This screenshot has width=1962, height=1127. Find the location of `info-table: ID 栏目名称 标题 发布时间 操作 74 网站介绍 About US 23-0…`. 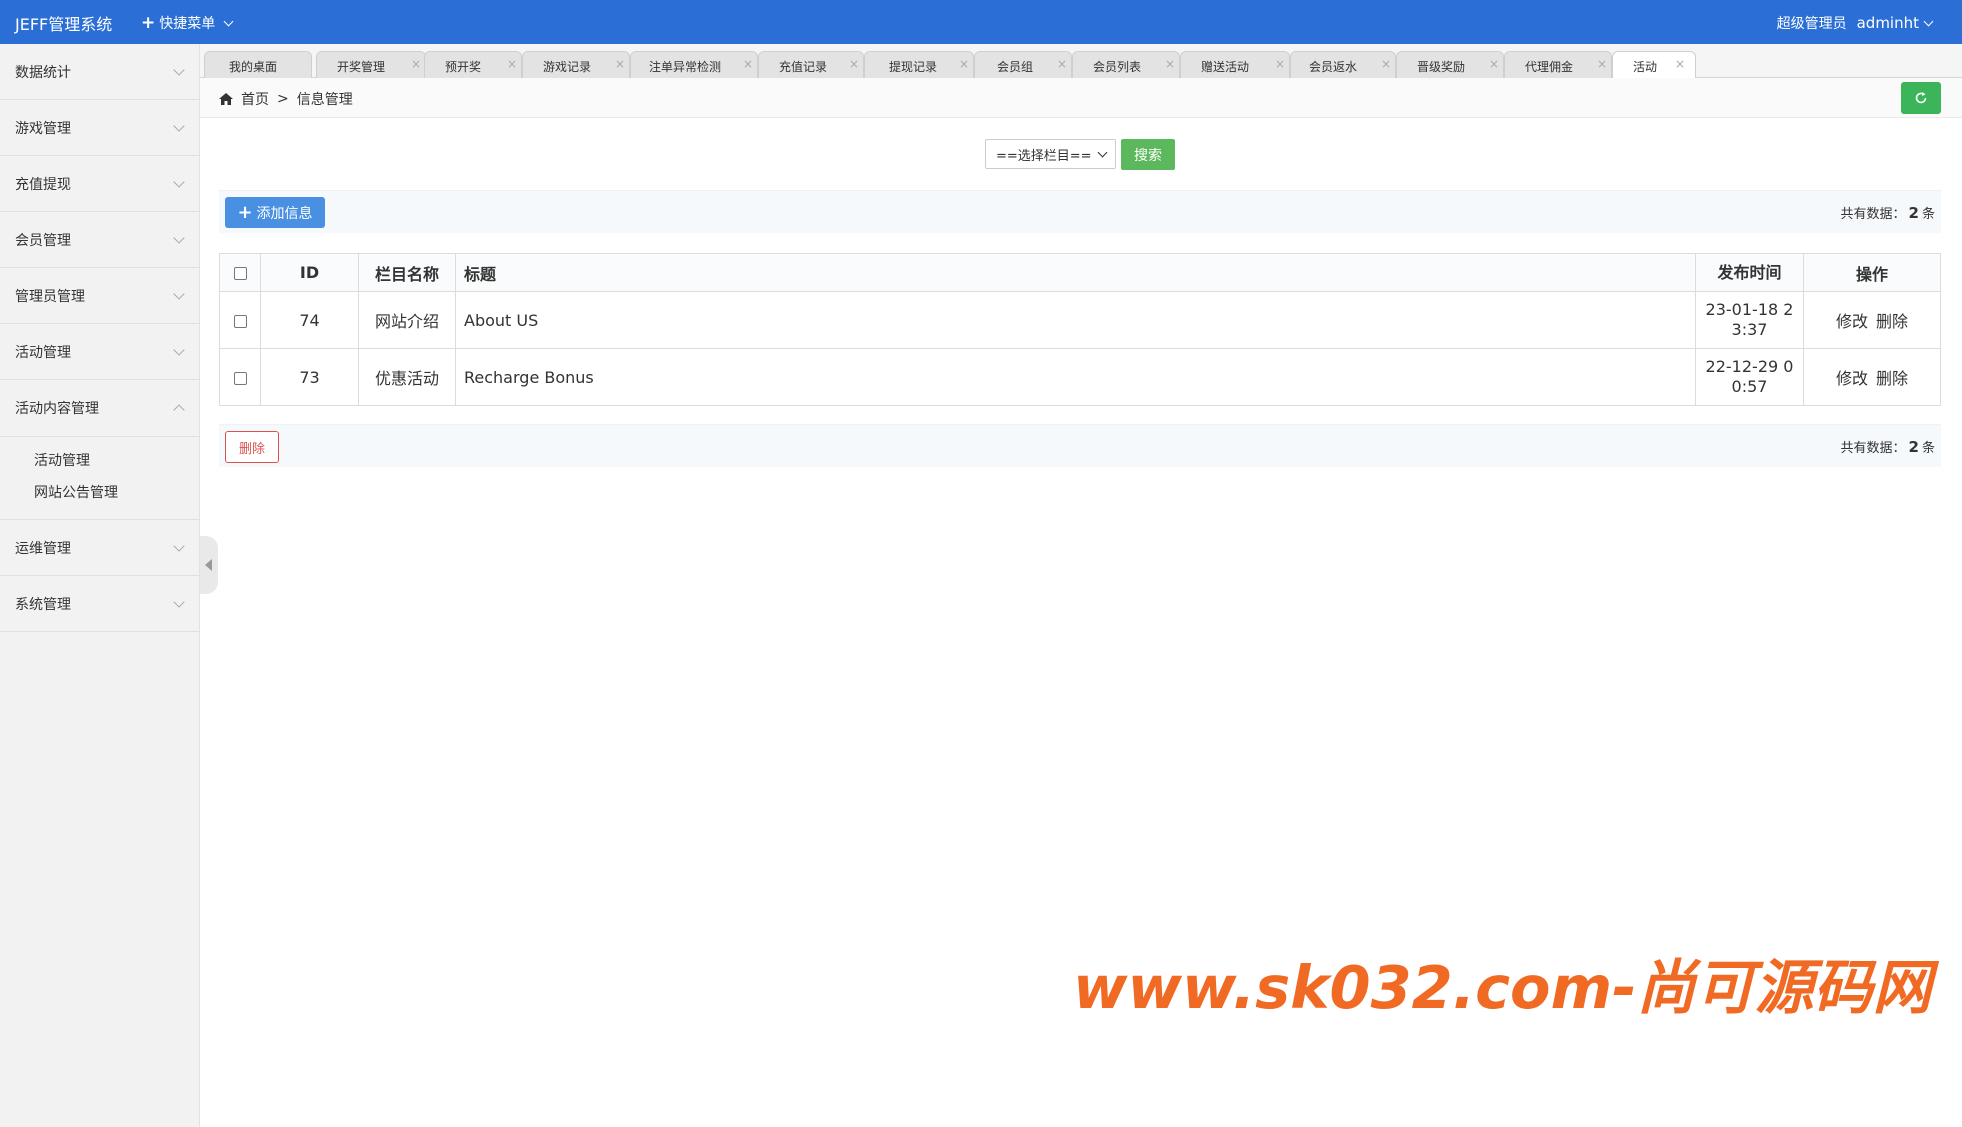

info-table: ID 栏目名称 标题 发布时间 操作 74 网站介绍 About US 23-0… is located at coordinates (1080, 329).